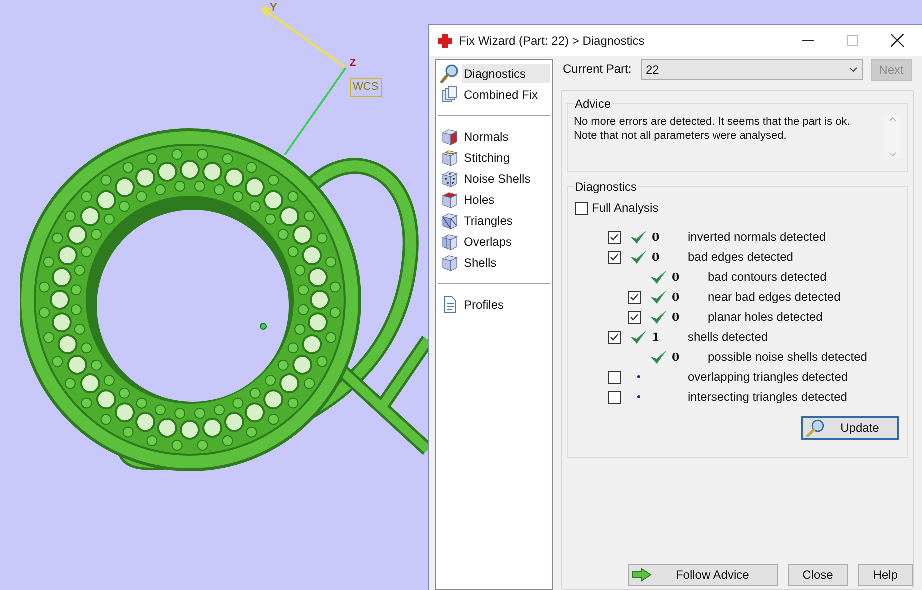 The width and height of the screenshot is (922, 590). What do you see at coordinates (494, 304) in the screenshot?
I see `sidebar-item: Profiles` at bounding box center [494, 304].